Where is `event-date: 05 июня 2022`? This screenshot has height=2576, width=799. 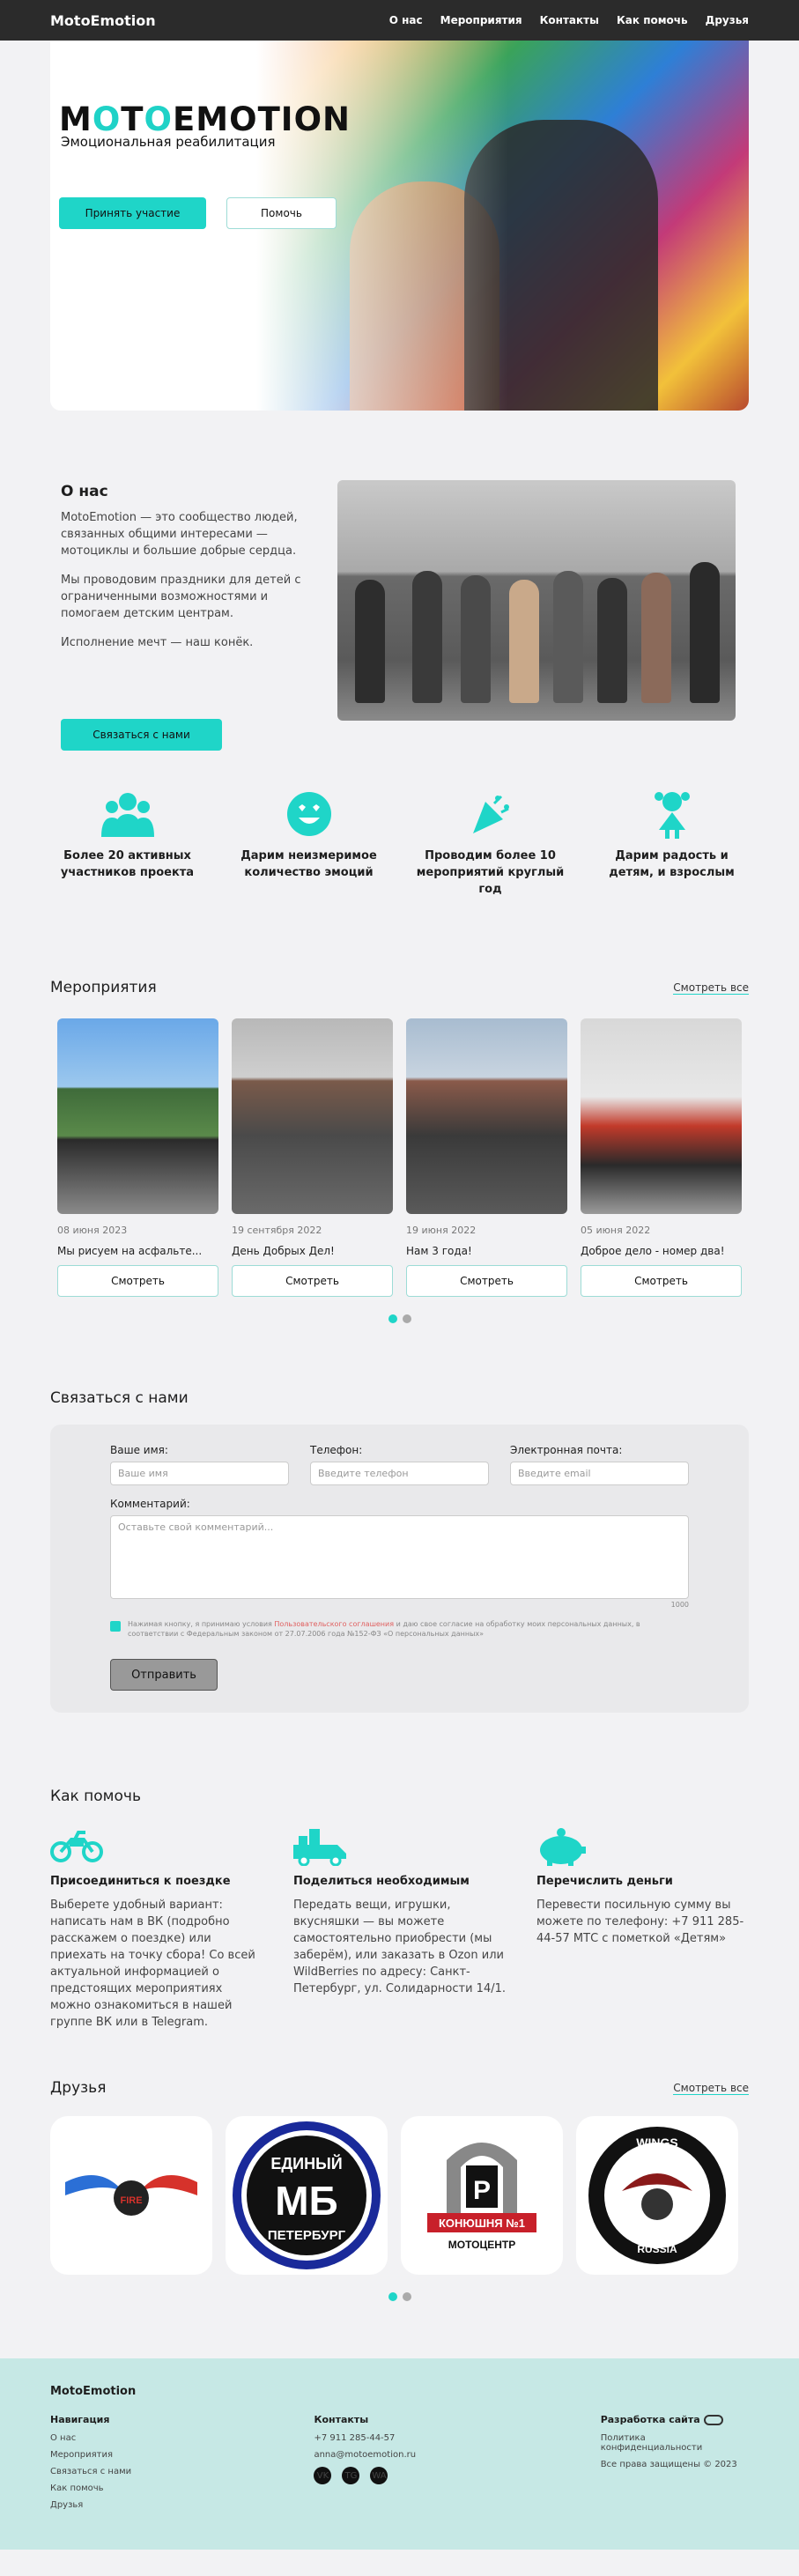
event-date: 05 июня 2022 is located at coordinates (616, 1230).